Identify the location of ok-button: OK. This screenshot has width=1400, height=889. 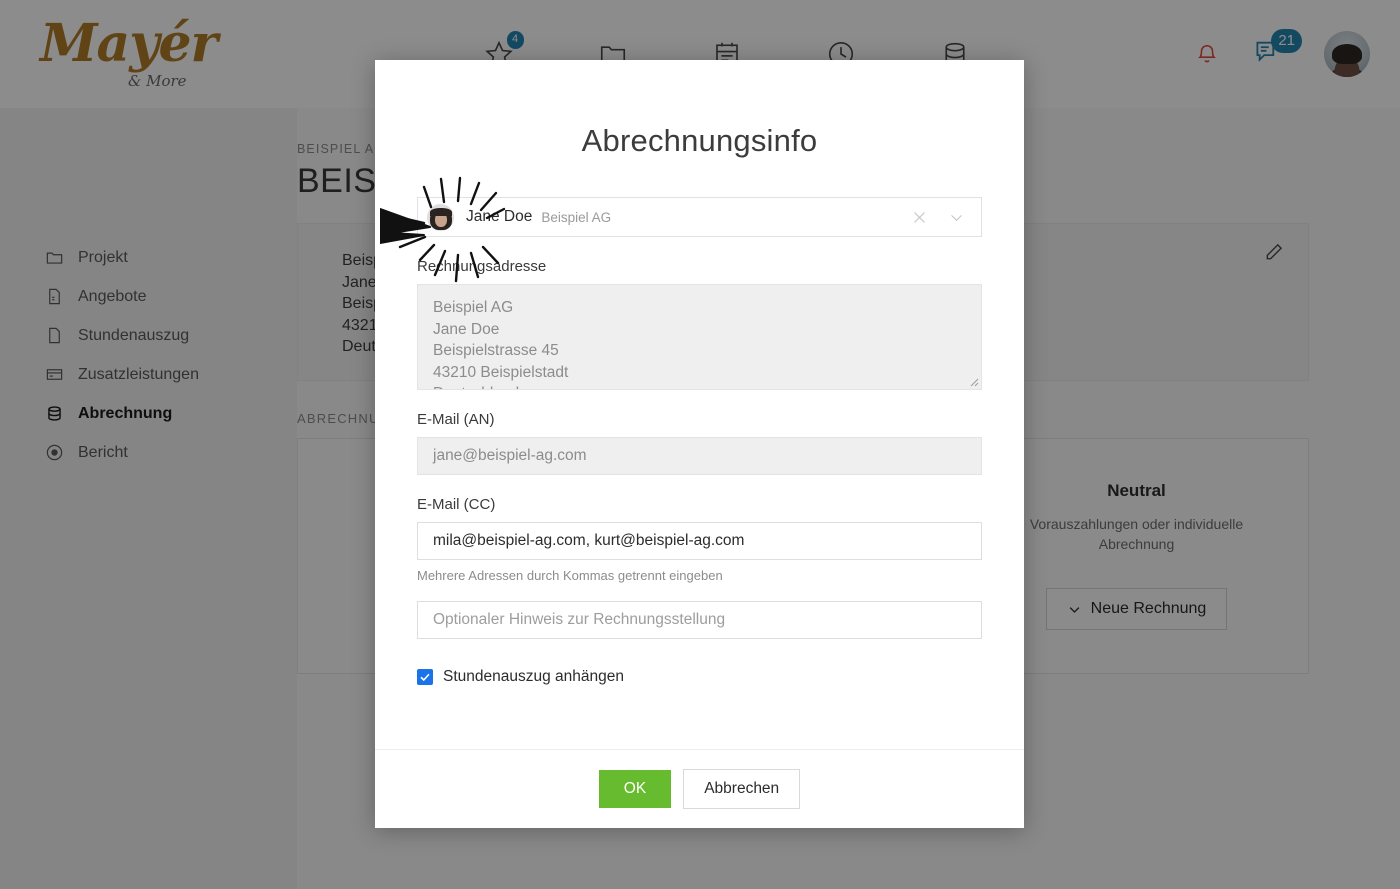
(635, 789).